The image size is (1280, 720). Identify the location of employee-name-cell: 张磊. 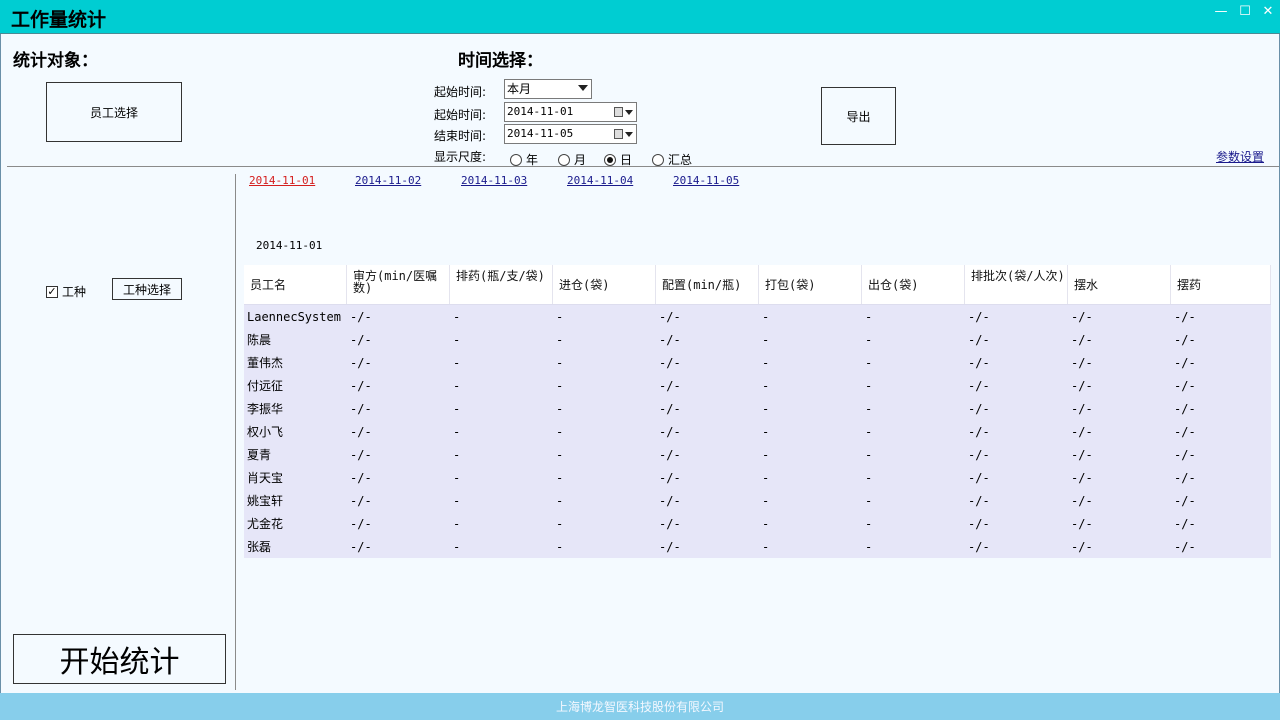
(259, 547).